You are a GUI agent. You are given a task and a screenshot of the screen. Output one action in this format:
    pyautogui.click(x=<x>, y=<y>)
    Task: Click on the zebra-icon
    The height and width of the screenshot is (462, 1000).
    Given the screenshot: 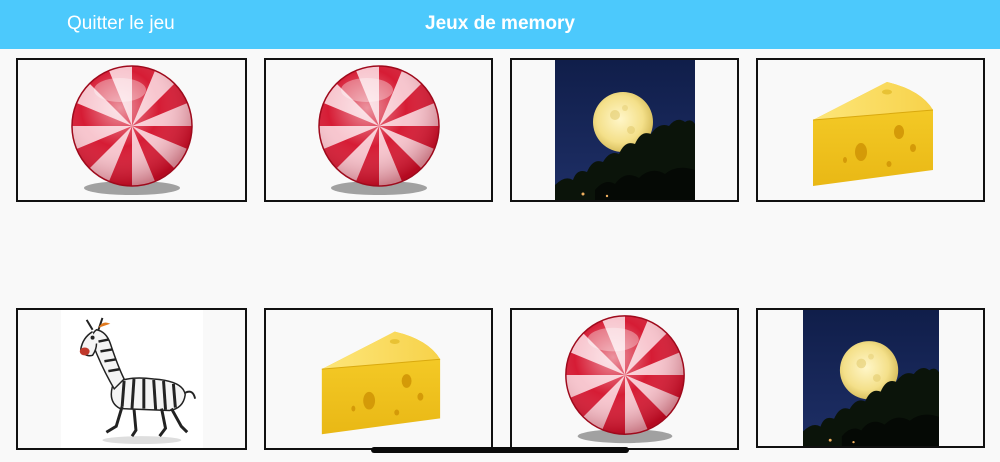 What is the action you would take?
    pyautogui.click(x=131, y=379)
    